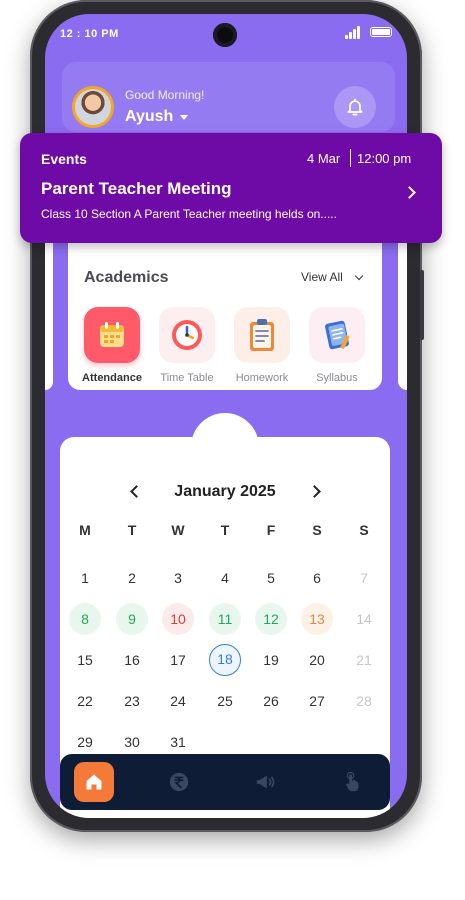  I want to click on events-label: Events, so click(64, 159).